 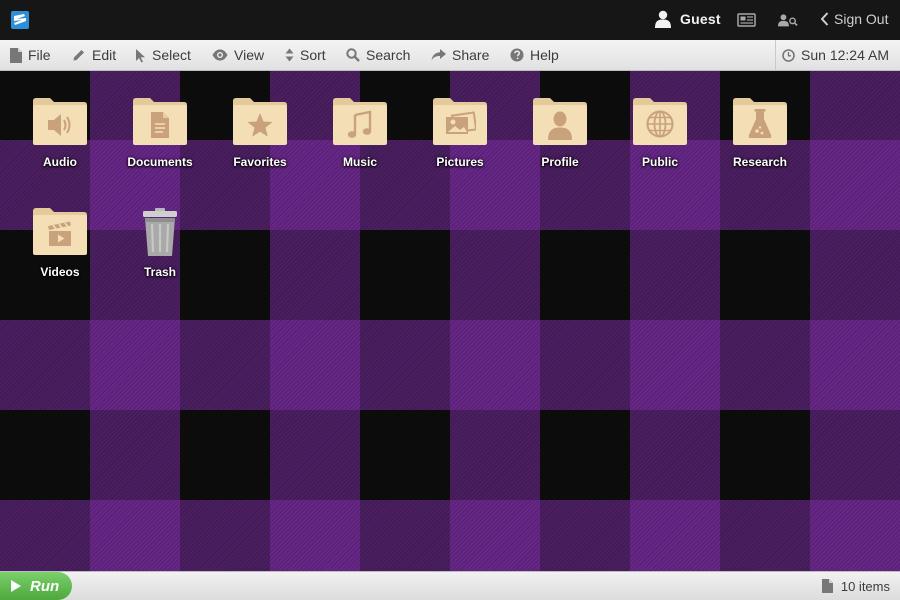 What do you see at coordinates (388, 55) in the screenshot?
I see `menu-search-label: Search` at bounding box center [388, 55].